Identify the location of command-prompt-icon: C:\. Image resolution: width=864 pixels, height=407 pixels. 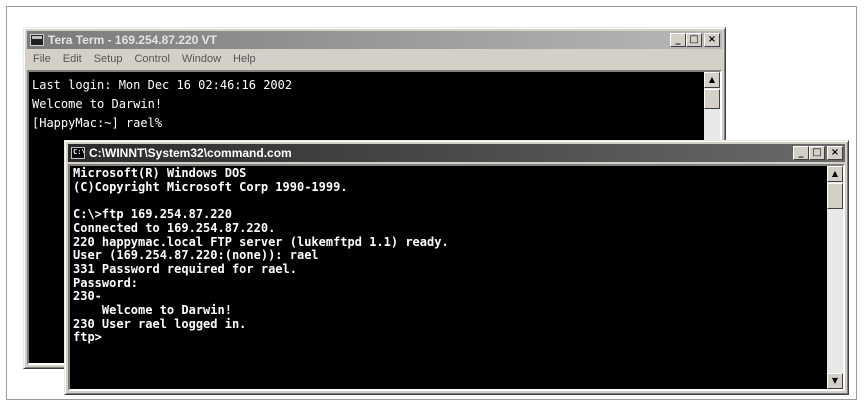
(78, 153).